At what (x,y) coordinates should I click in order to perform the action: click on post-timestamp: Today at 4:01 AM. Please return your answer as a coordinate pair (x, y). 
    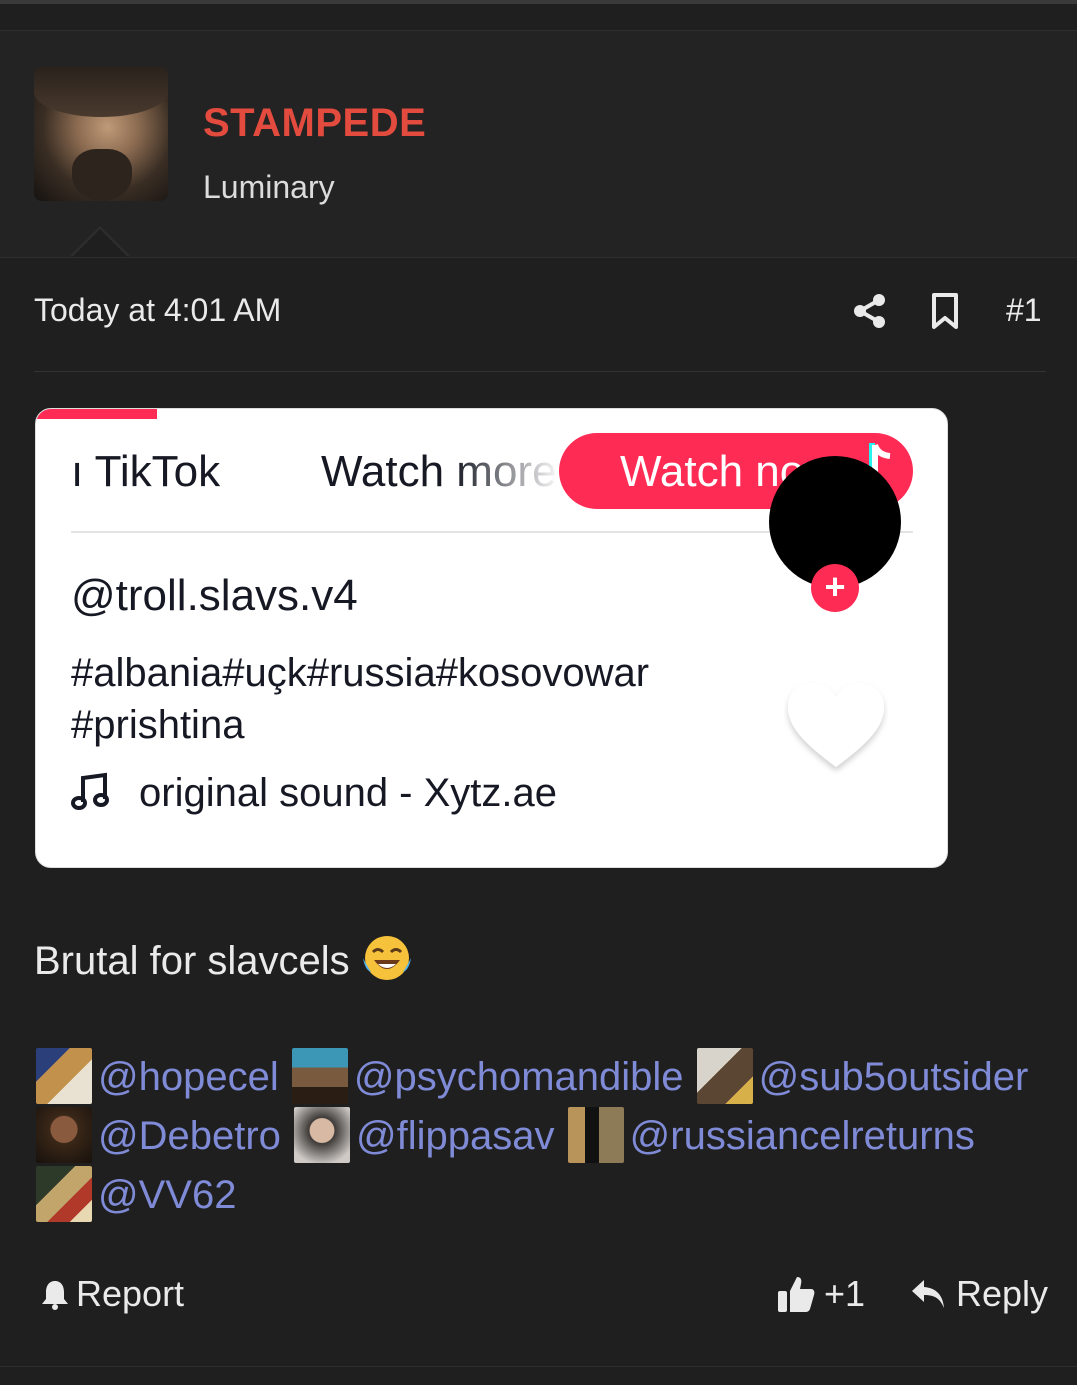
    Looking at the image, I should click on (157, 310).